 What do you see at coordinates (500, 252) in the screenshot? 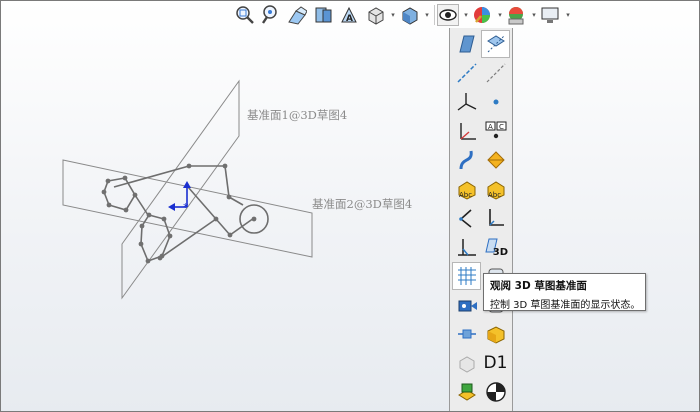
I see `3d-label: 3D` at bounding box center [500, 252].